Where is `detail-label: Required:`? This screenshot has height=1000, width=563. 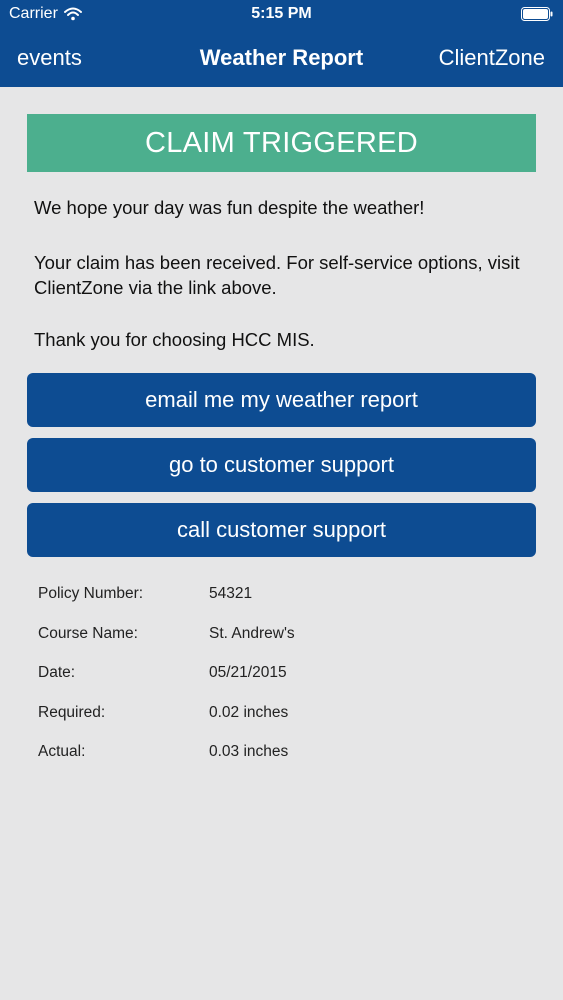
detail-label: Required: is located at coordinates (72, 712).